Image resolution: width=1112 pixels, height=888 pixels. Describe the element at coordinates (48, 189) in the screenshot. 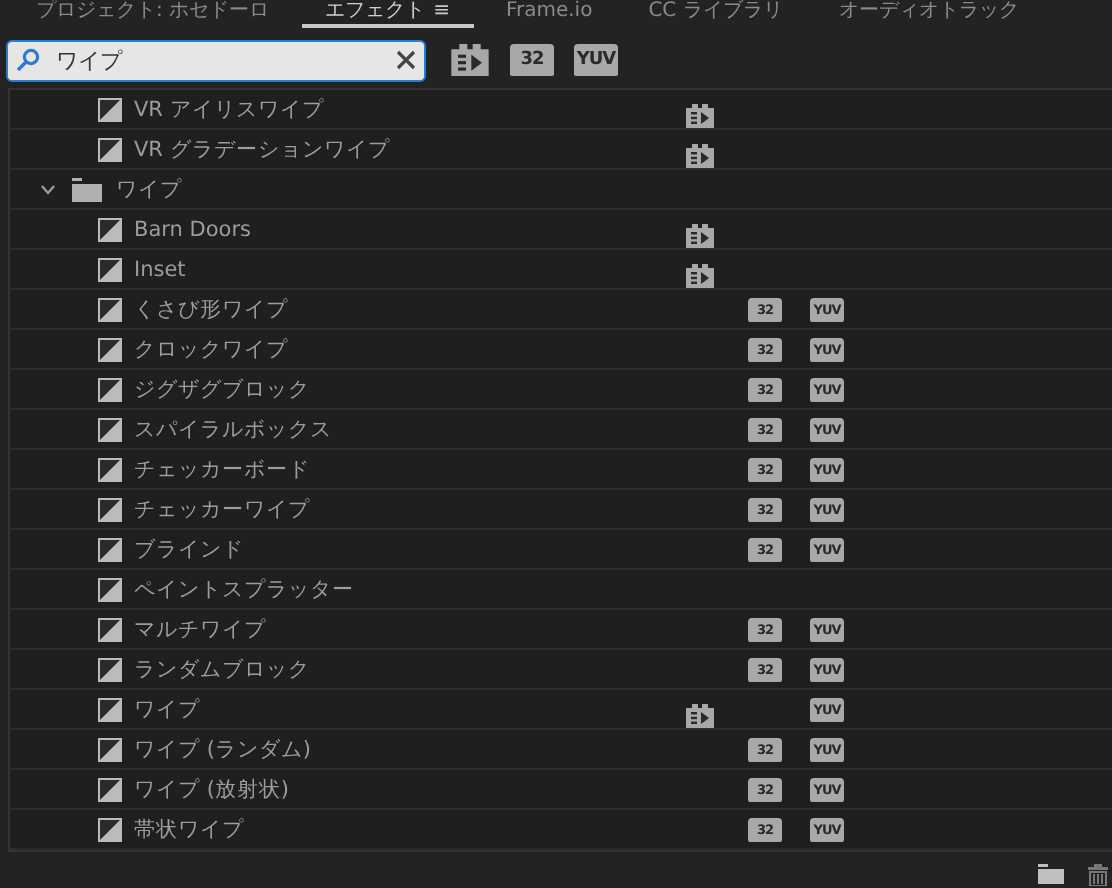

I see `chevron-icon` at that location.